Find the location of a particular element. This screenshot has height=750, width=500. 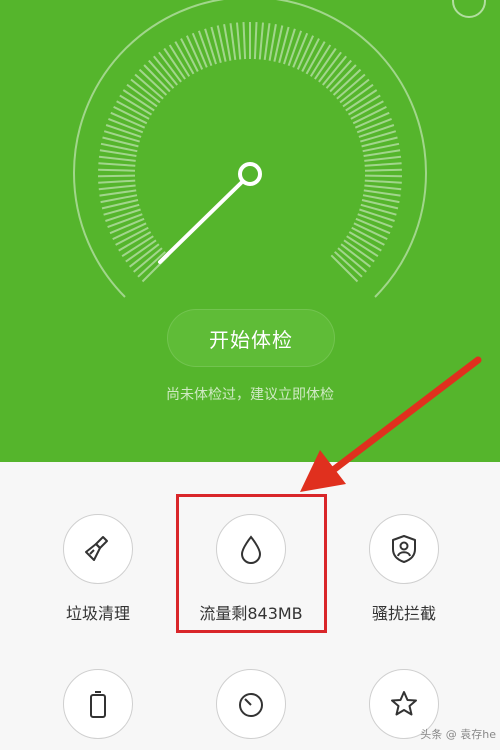

tool-junk-clean: 垃圾清理 is located at coordinates (98, 569).